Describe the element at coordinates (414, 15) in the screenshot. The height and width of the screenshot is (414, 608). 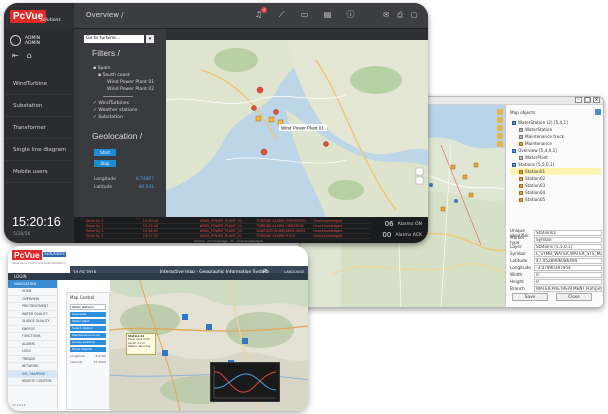
I see `screen-icon: ▢` at that location.